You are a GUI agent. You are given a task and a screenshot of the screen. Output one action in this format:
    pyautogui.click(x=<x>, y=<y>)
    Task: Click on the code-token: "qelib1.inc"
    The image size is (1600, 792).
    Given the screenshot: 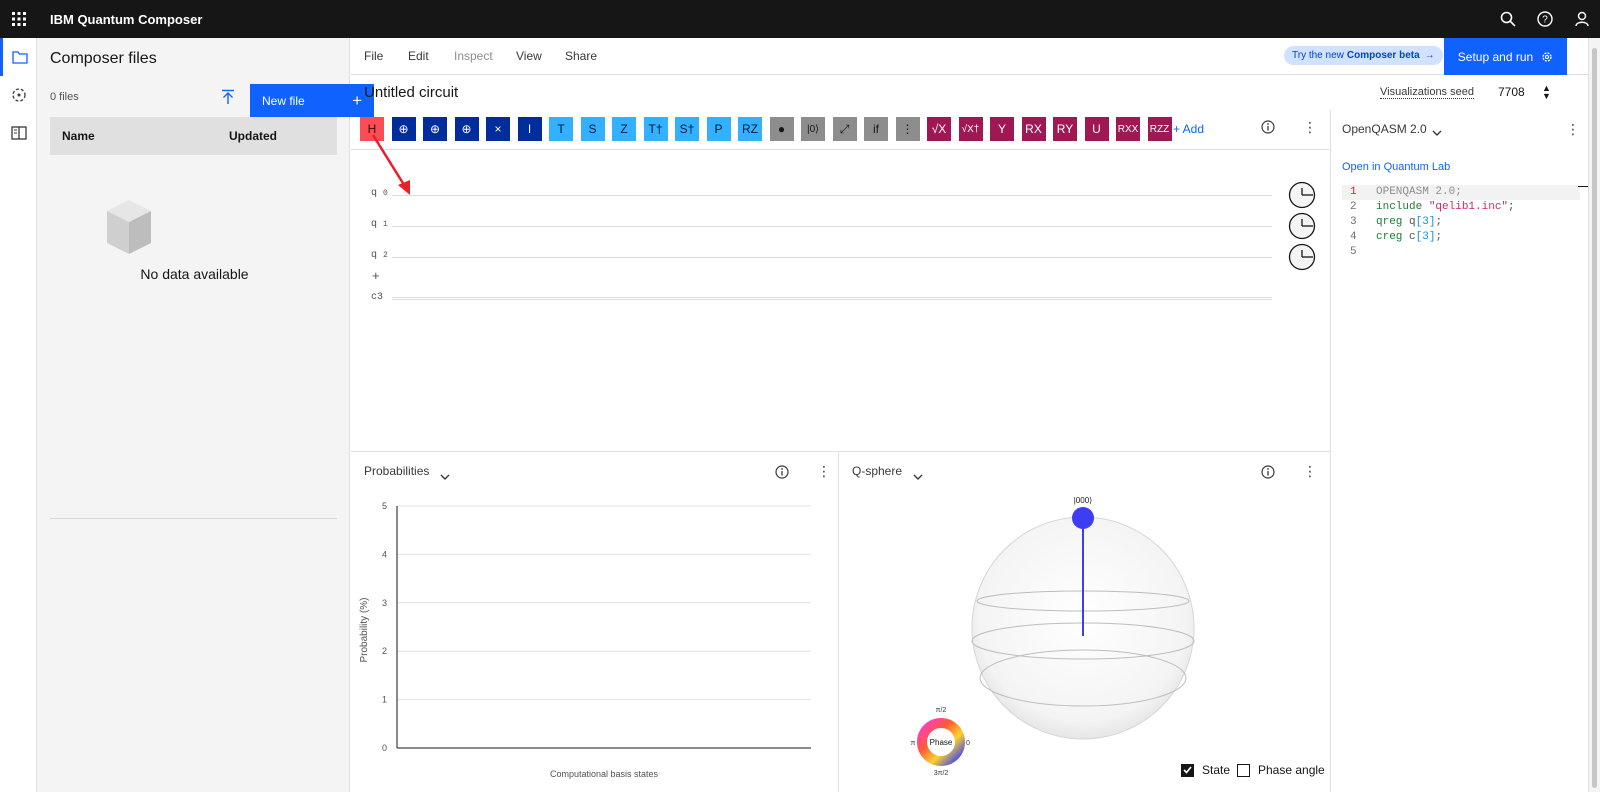 What is the action you would take?
    pyautogui.click(x=1468, y=207)
    